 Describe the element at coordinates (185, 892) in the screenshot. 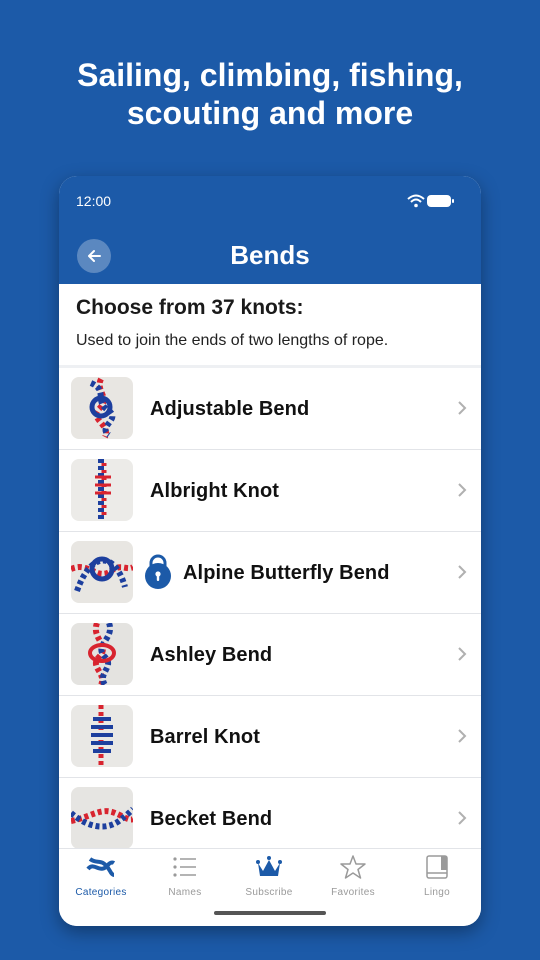

I see `tab-label: Names` at that location.